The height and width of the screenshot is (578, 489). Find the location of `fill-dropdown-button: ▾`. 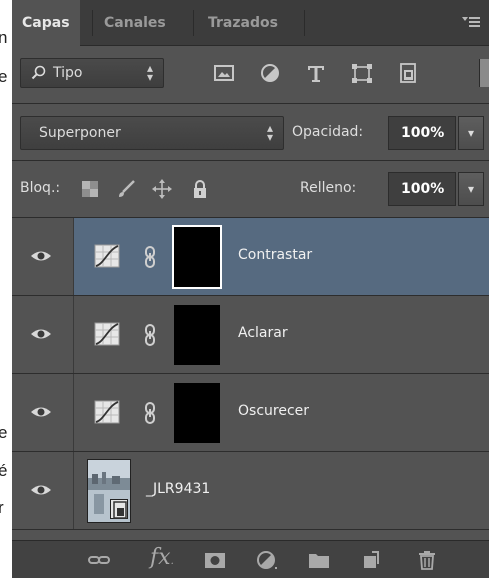

fill-dropdown-button: ▾ is located at coordinates (471, 189).